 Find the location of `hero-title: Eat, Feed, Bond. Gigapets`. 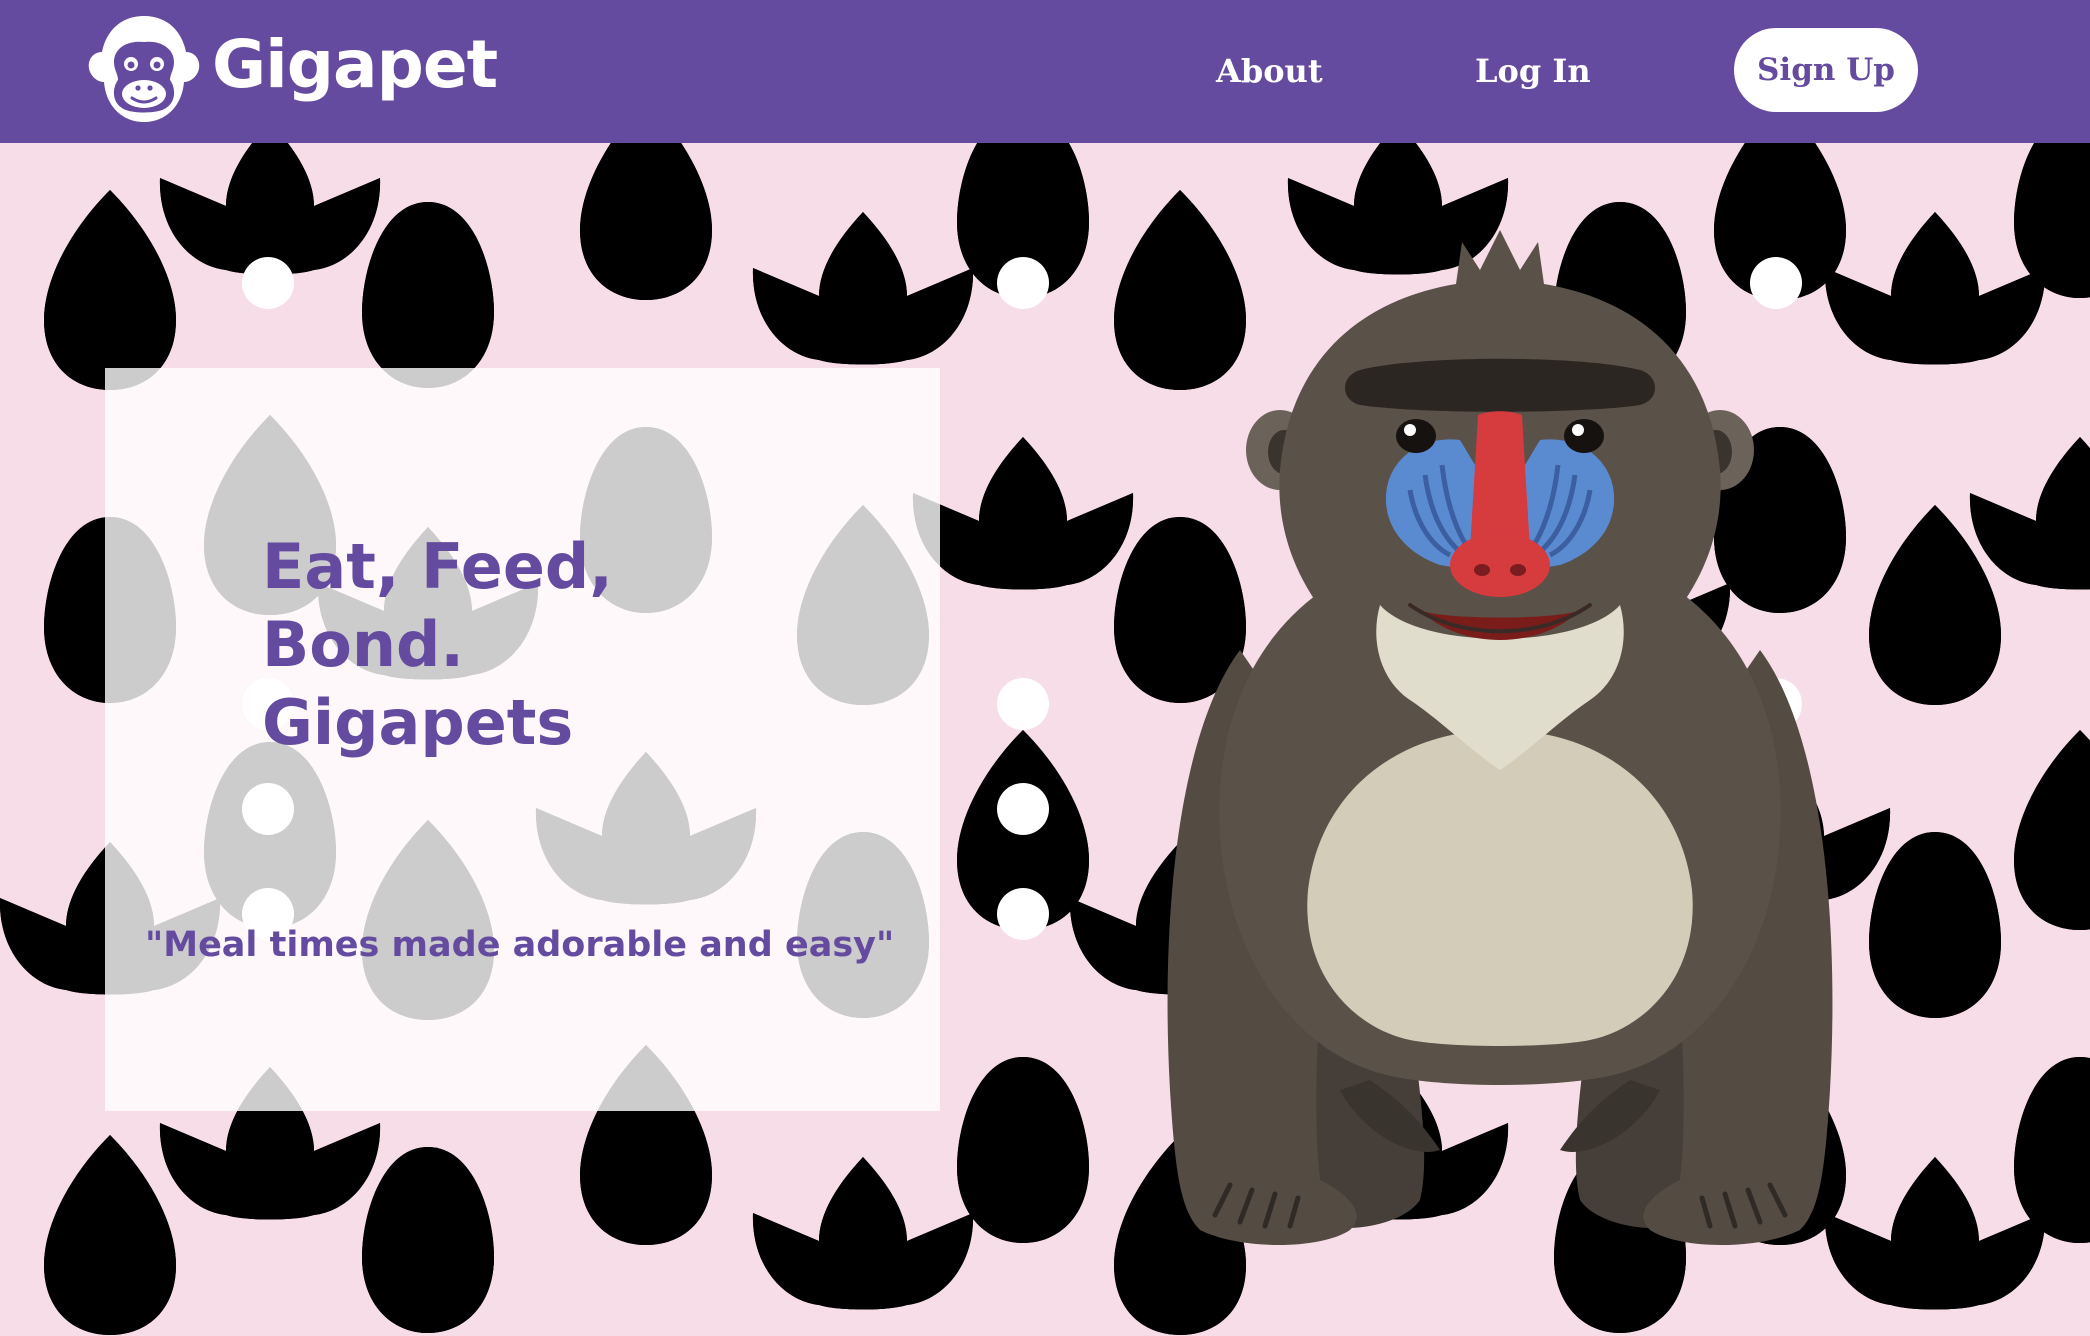

hero-title: Eat, Feed, Bond. Gigapets is located at coordinates (437, 645).